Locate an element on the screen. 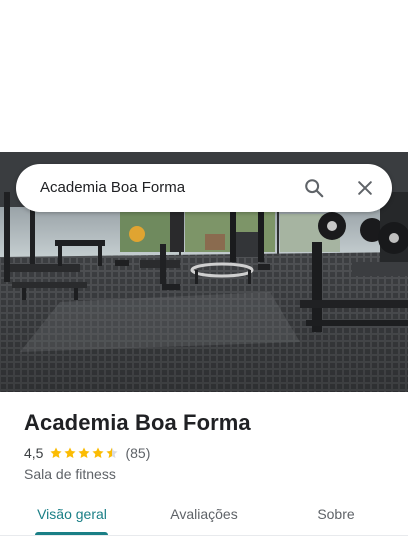  search-button is located at coordinates (314, 188).